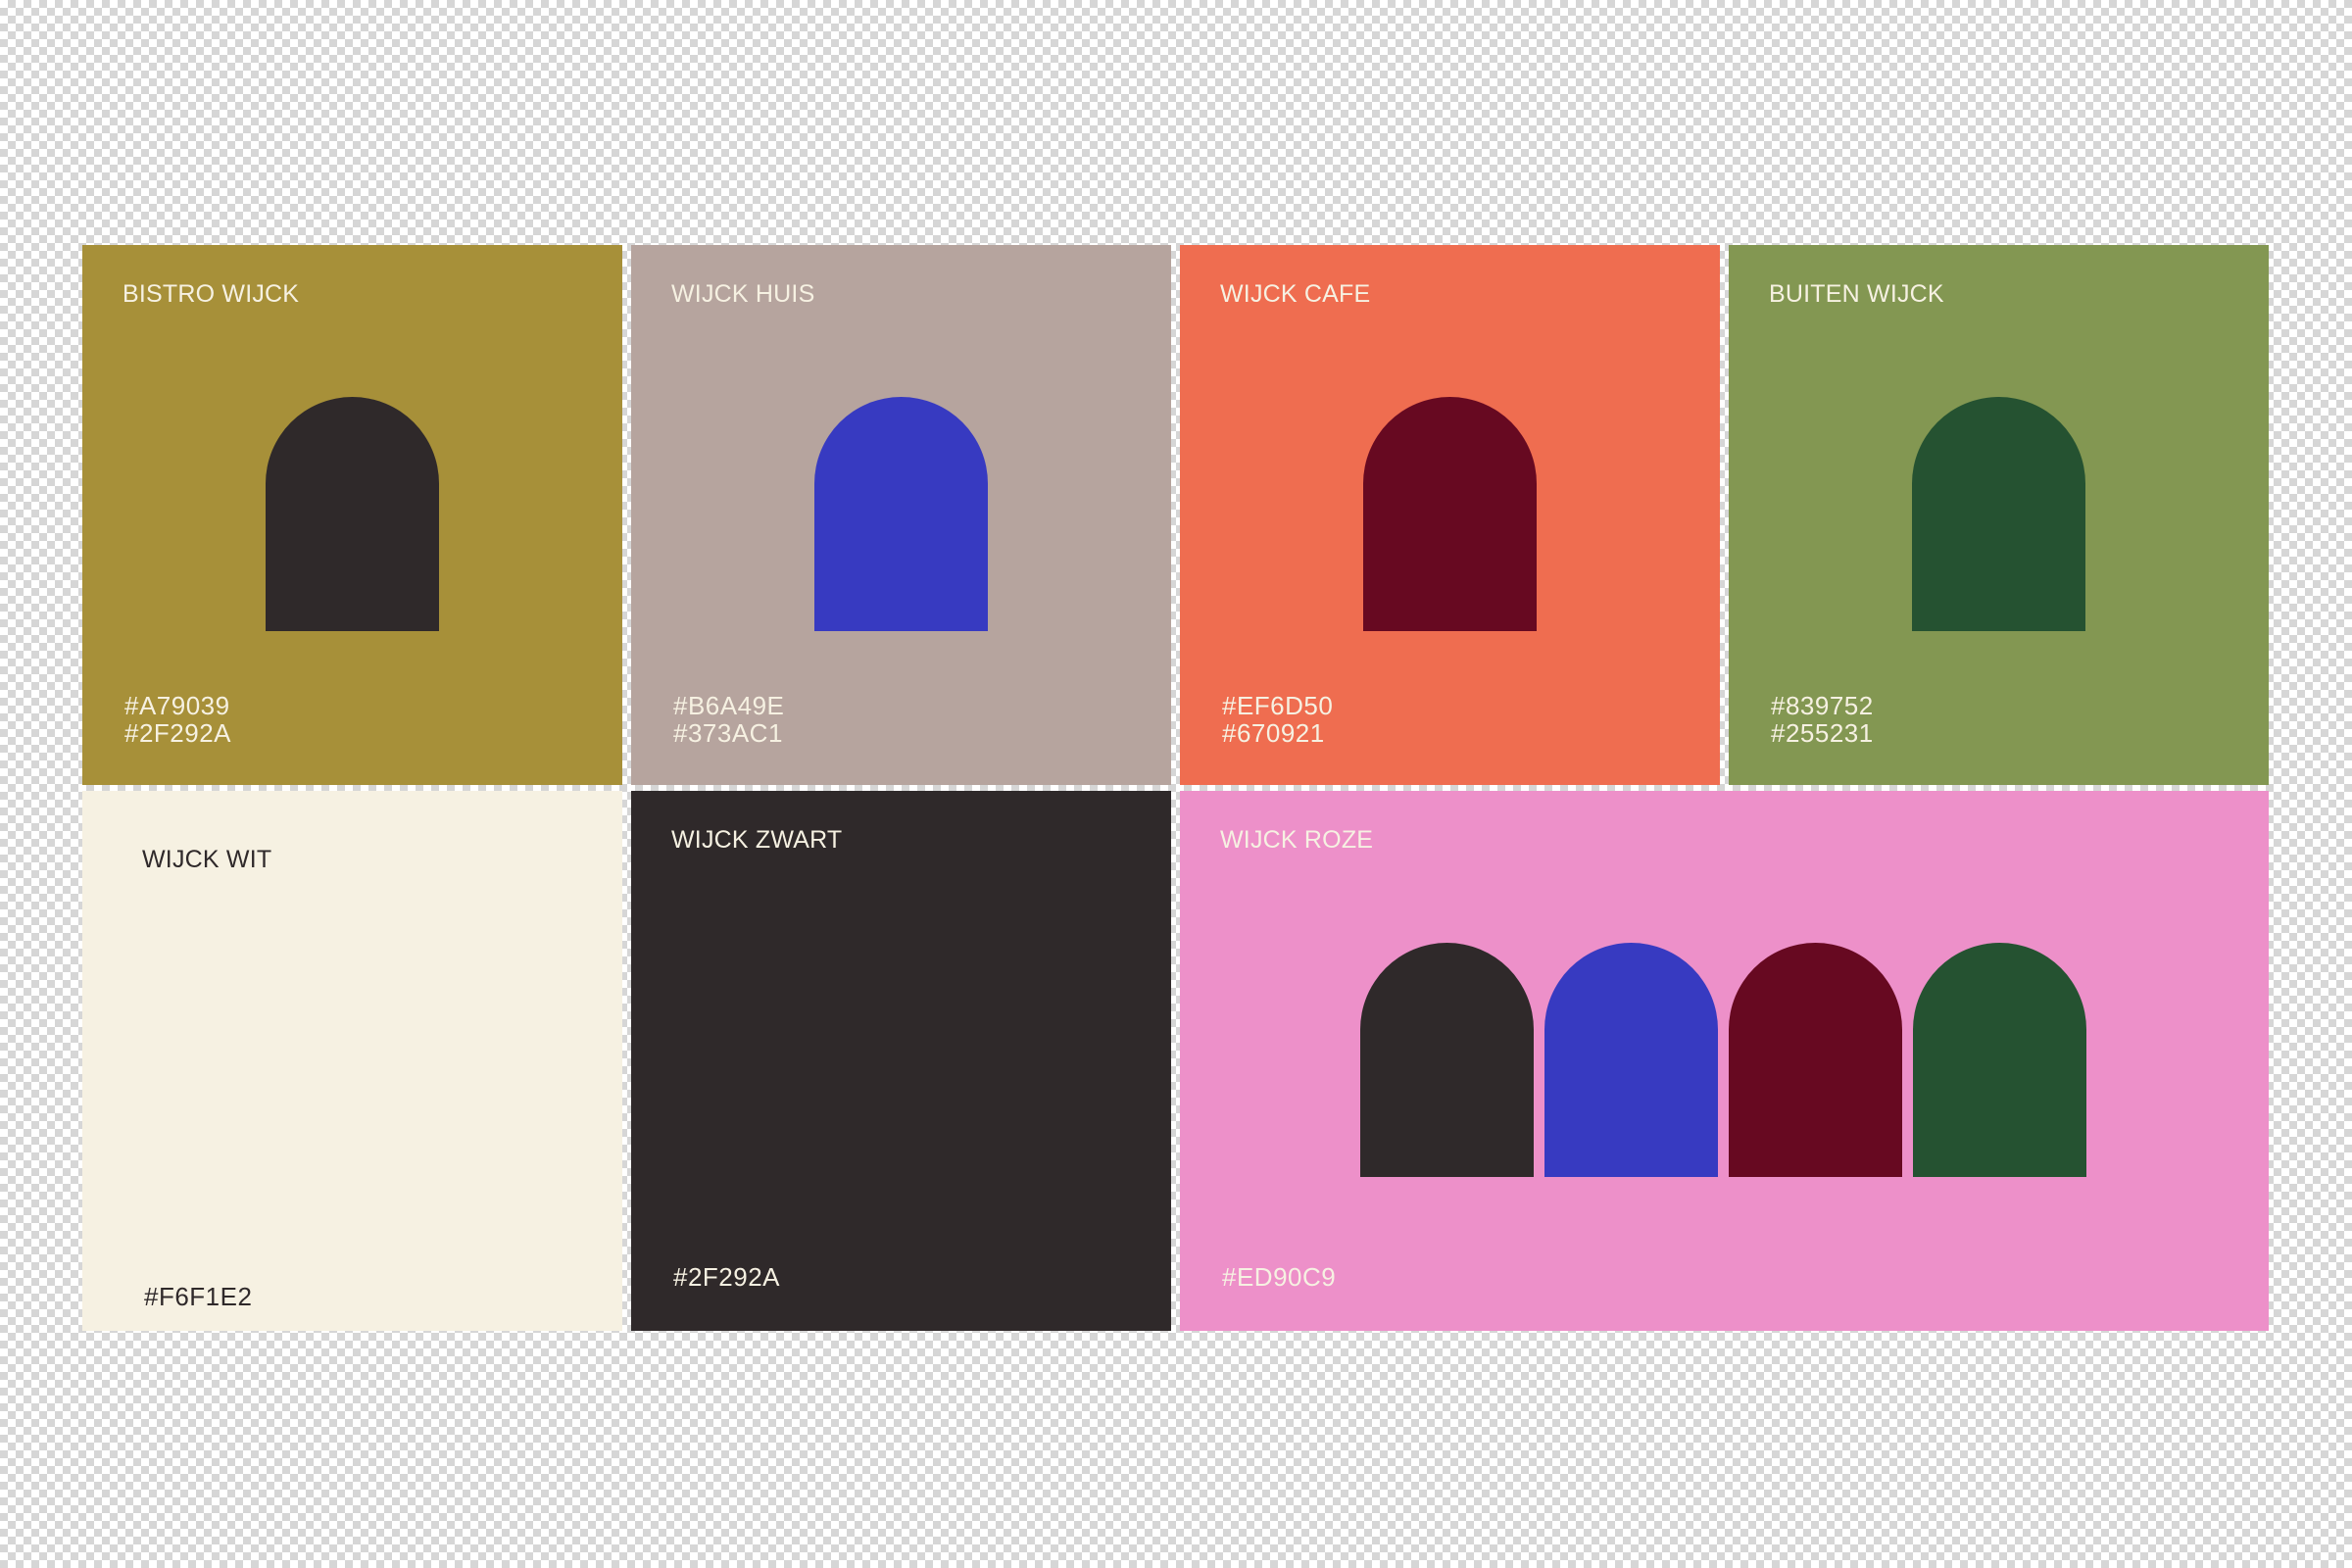  What do you see at coordinates (757, 840) in the screenshot?
I see `swatch-name: WIJCK ZWART` at bounding box center [757, 840].